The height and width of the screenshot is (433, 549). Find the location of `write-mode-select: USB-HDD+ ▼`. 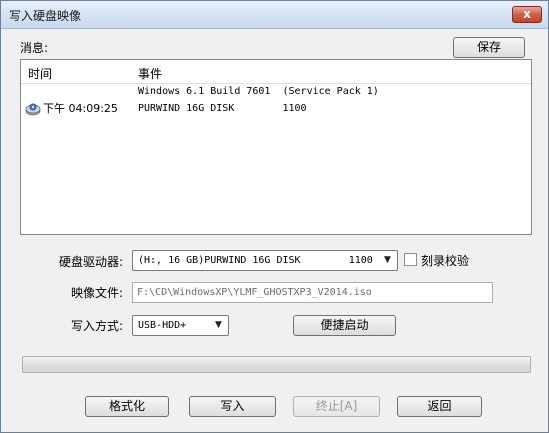

write-mode-select: USB-HDD+ ▼ is located at coordinates (180, 325).